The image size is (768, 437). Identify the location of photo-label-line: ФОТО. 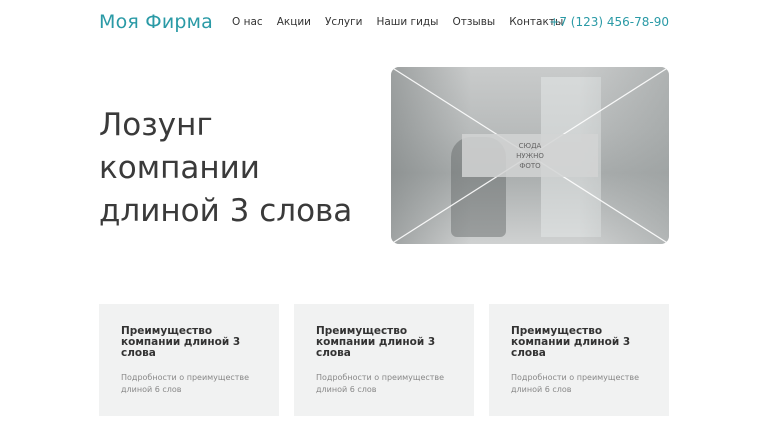
(530, 165).